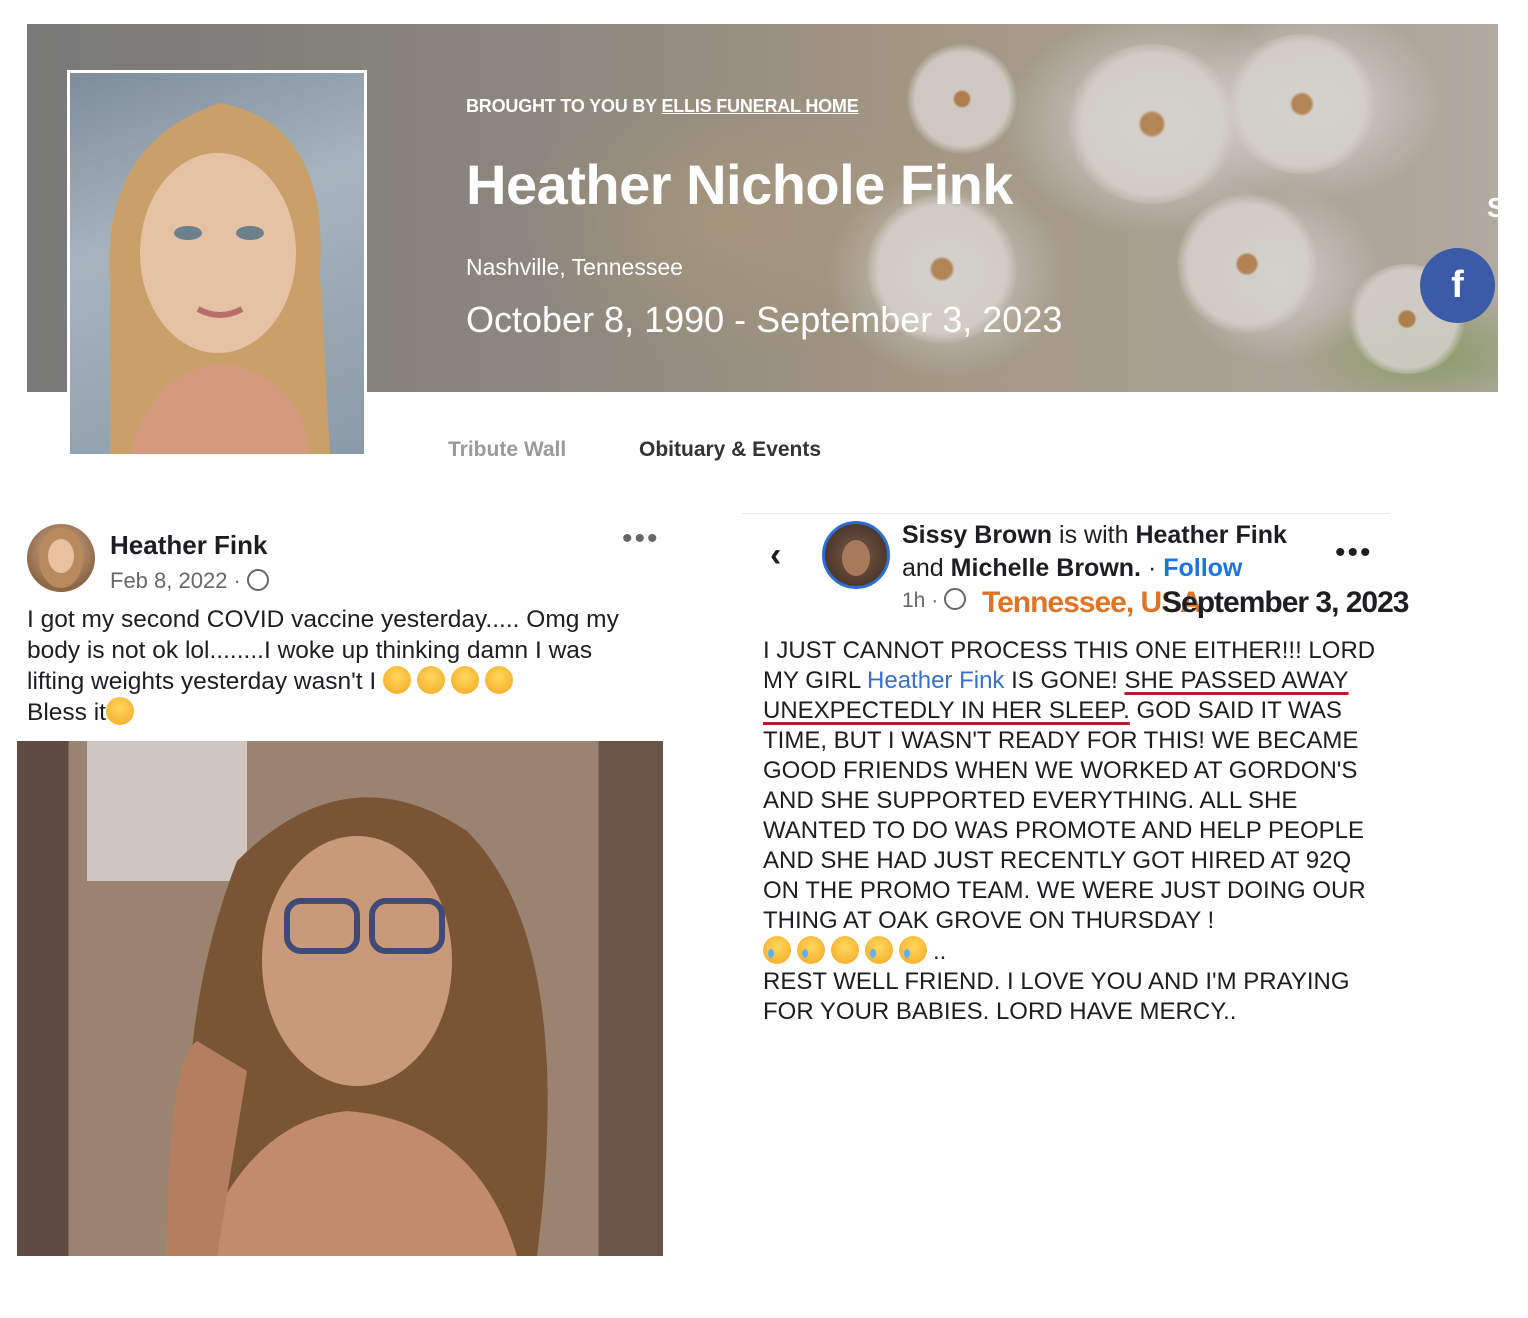  What do you see at coordinates (1202, 568) in the screenshot?
I see `follow-button: Follow` at bounding box center [1202, 568].